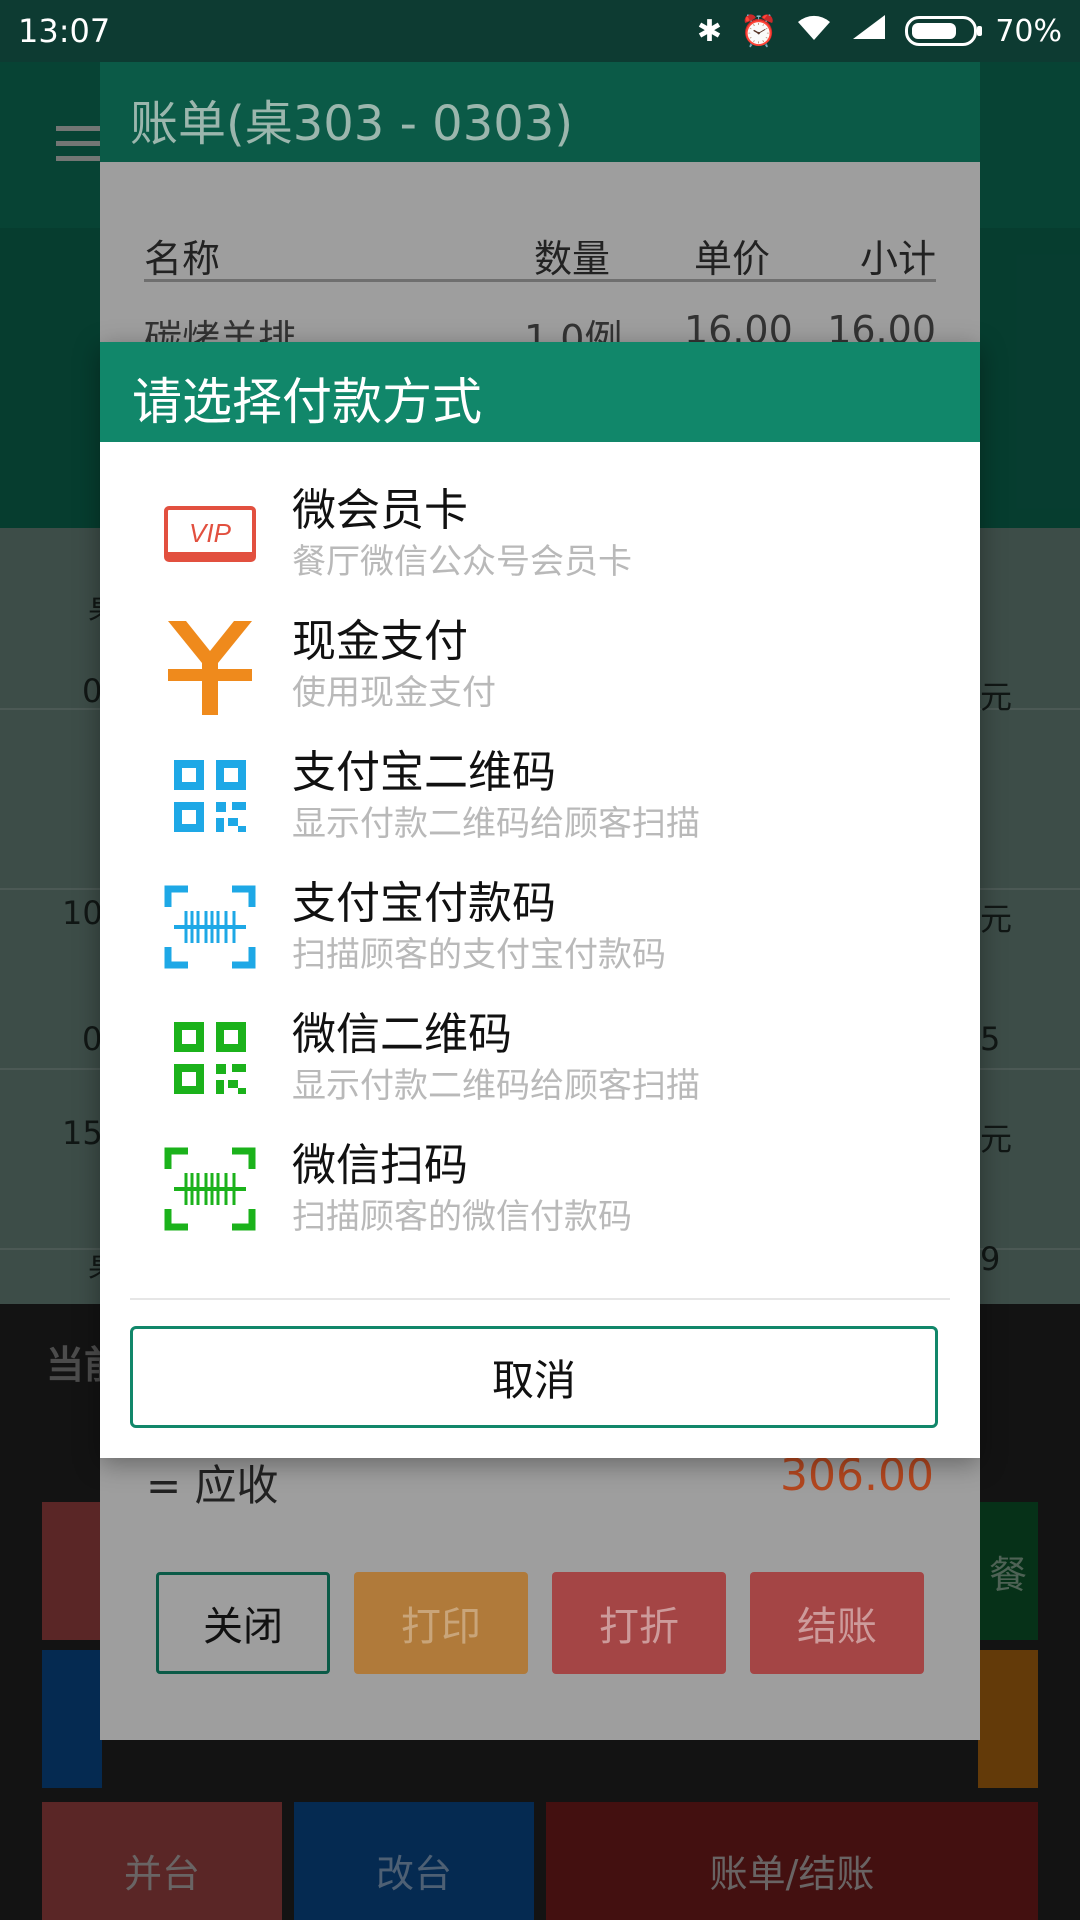 Image resolution: width=1080 pixels, height=1920 pixels. Describe the element at coordinates (402, 1034) in the screenshot. I see `method-name: 微信二维码` at that location.